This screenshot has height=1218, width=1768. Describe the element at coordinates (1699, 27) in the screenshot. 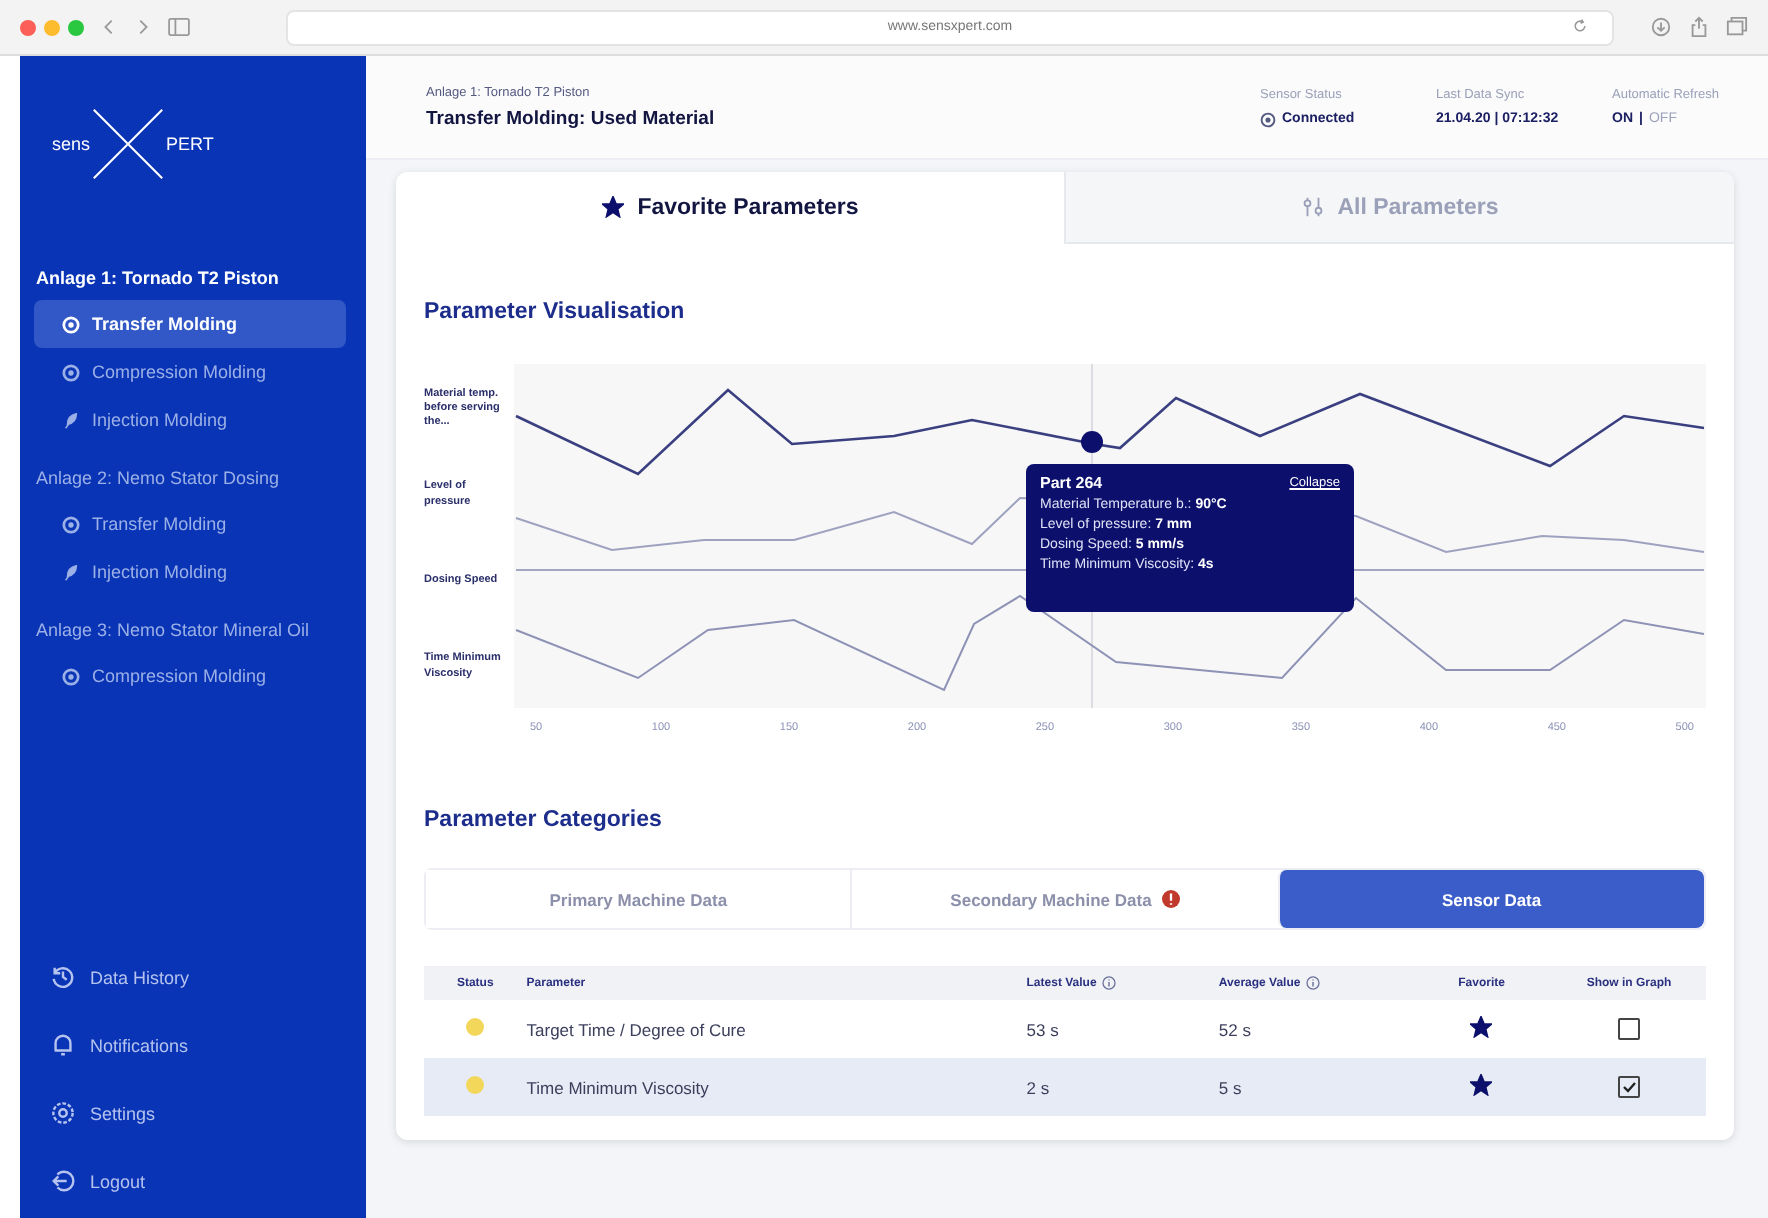

I see `share-icon` at that location.